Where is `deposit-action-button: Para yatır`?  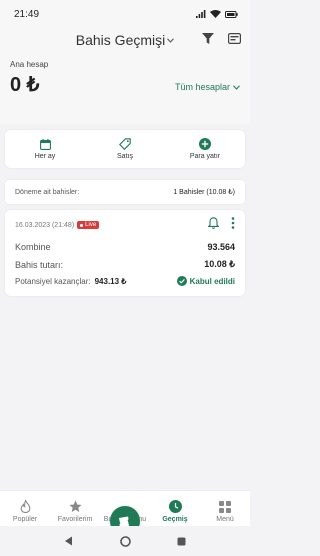 deposit-action-button: Para yatır is located at coordinates (205, 149).